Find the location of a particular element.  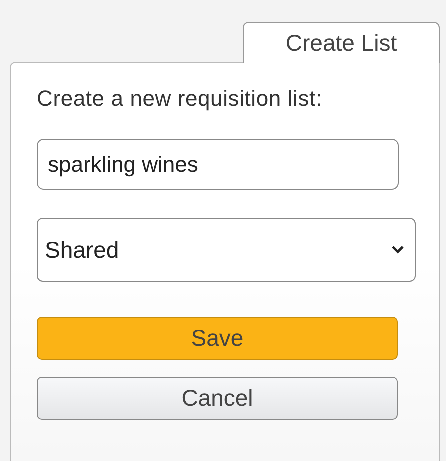

chevron-down-icon is located at coordinates (398, 250).